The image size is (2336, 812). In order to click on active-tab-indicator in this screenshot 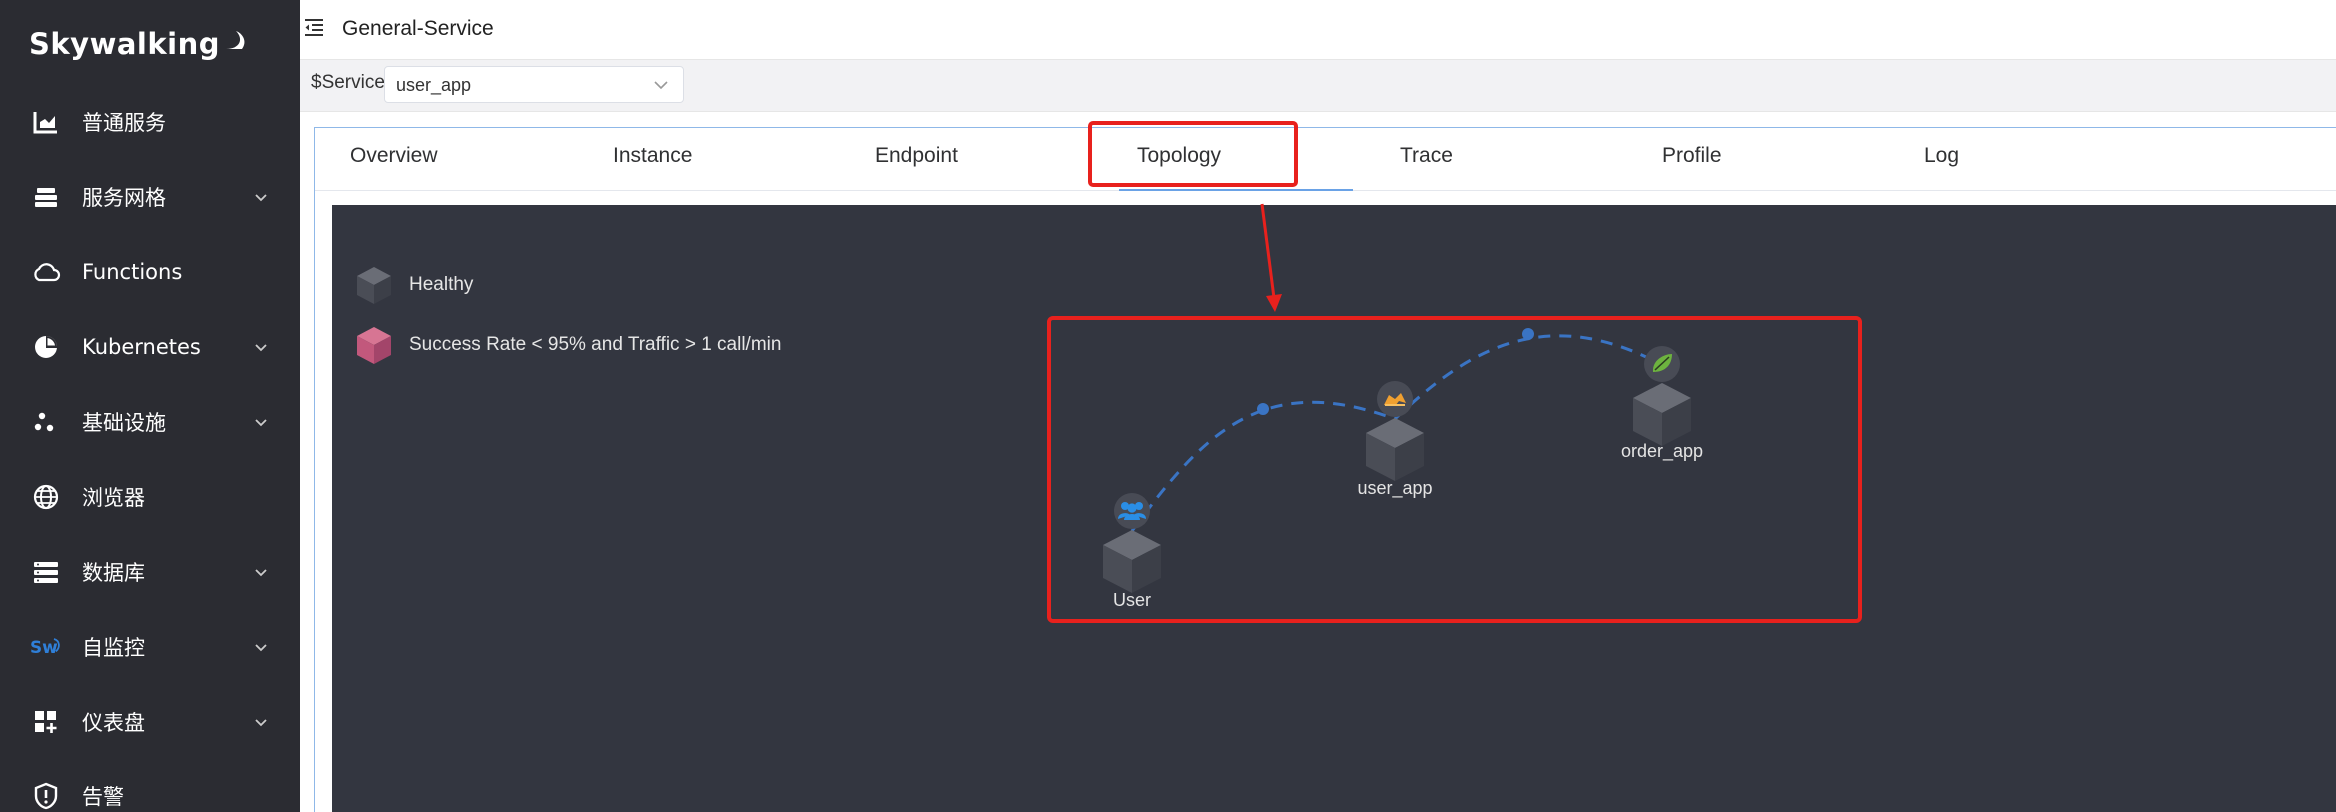, I will do `click(1236, 190)`.